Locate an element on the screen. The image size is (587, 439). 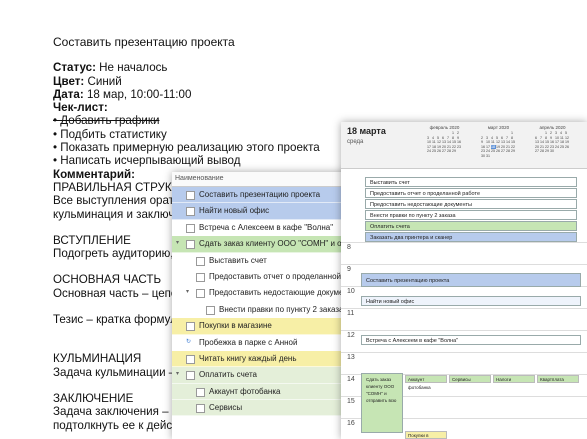
checklist-item: • Подбить статистику is located at coordinates (110, 134).